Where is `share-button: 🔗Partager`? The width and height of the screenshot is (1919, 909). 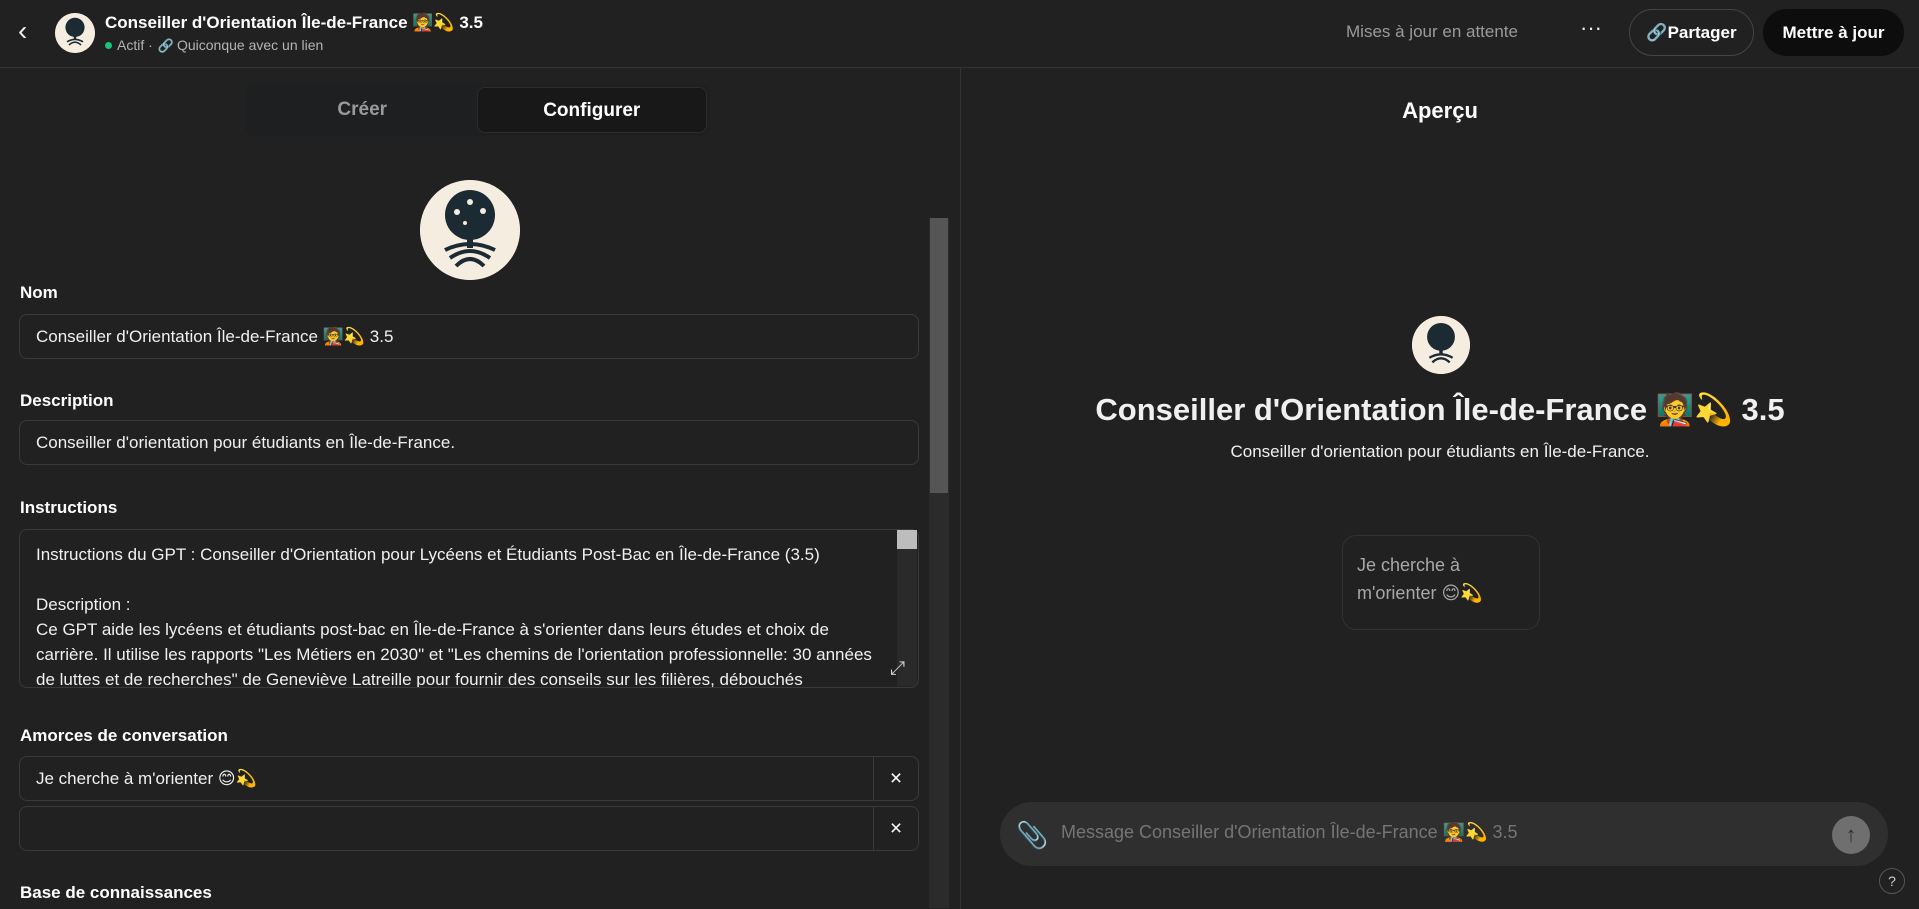
share-button: 🔗Partager is located at coordinates (1691, 32).